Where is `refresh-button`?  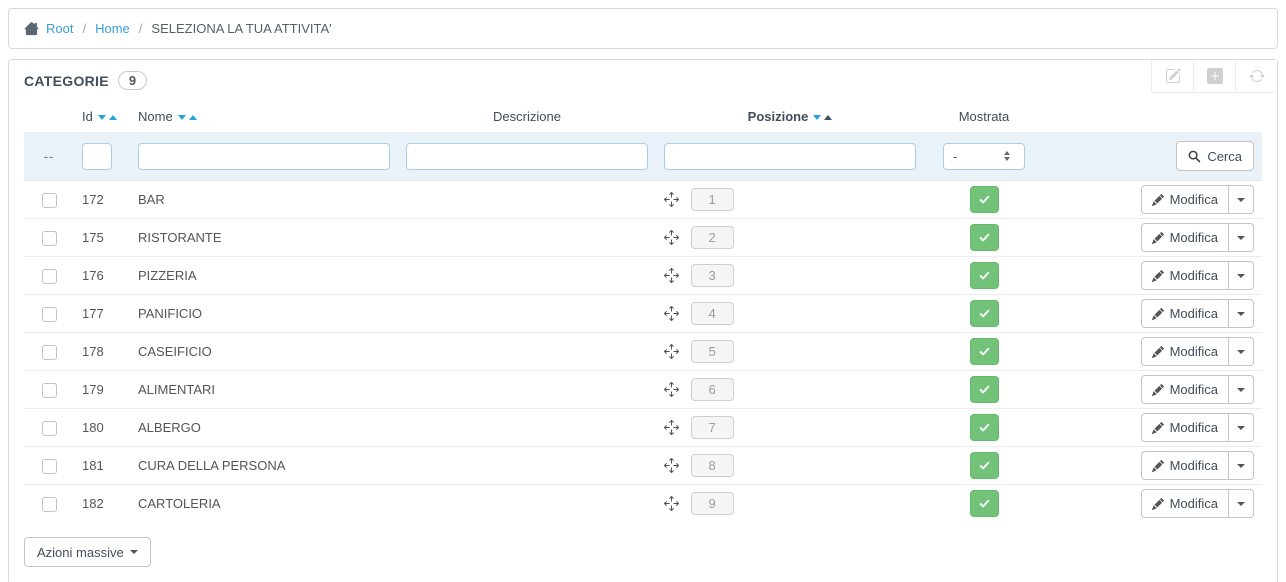
refresh-button is located at coordinates (1256, 76).